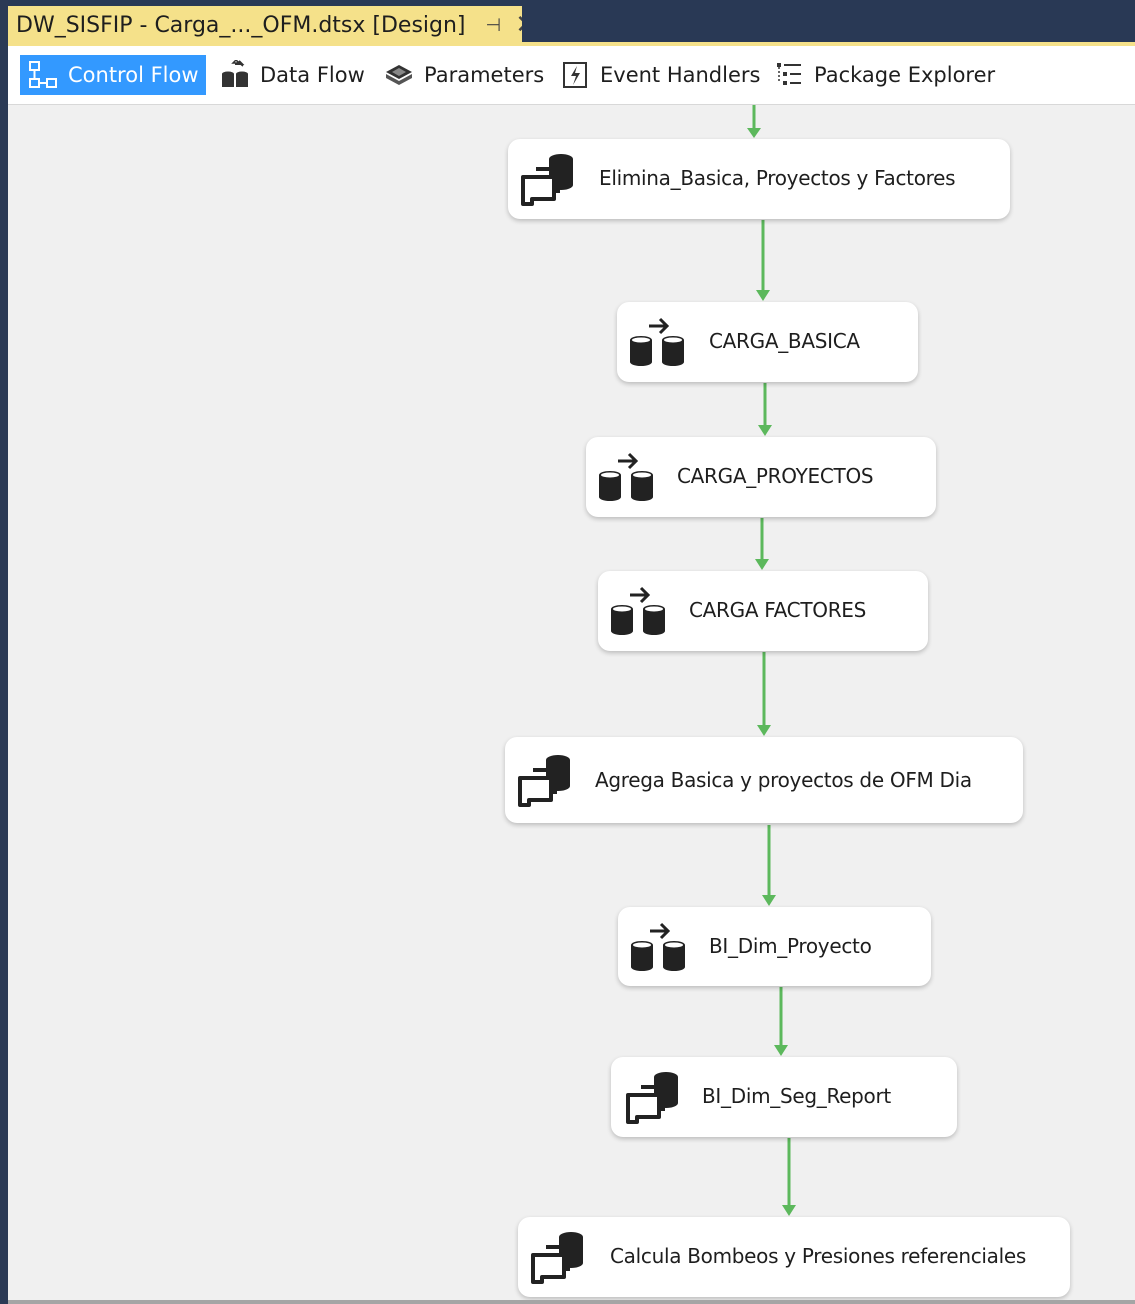  I want to click on pin-icon: ⊣, so click(494, 25).